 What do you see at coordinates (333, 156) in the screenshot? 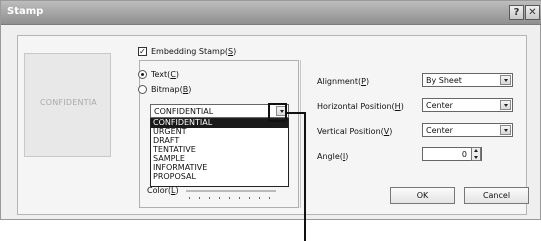
I see `angle-label: Angle(I)` at bounding box center [333, 156].